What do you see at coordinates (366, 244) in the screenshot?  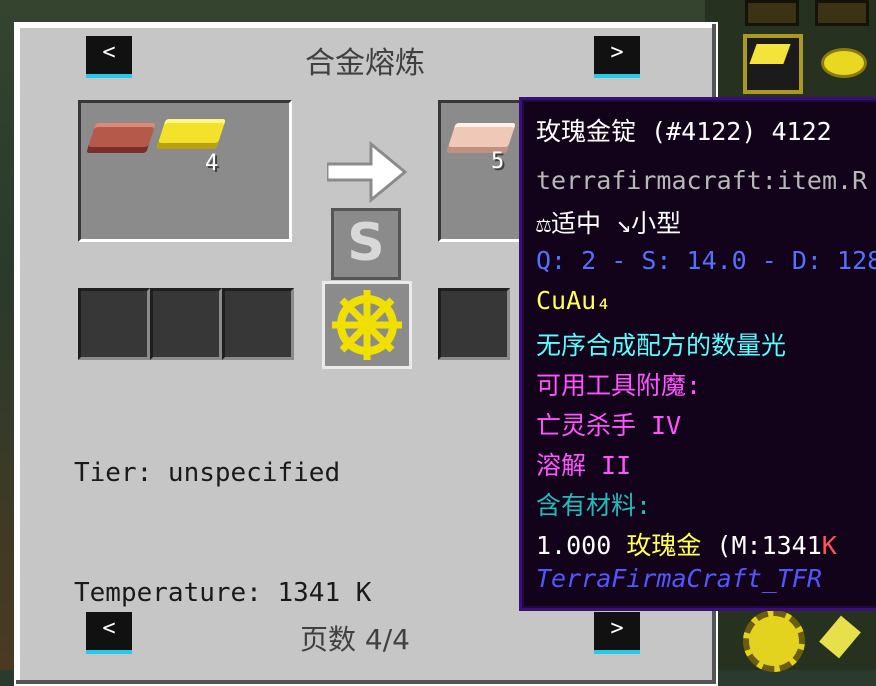 I see `shapeless-recipe-icon: S` at bounding box center [366, 244].